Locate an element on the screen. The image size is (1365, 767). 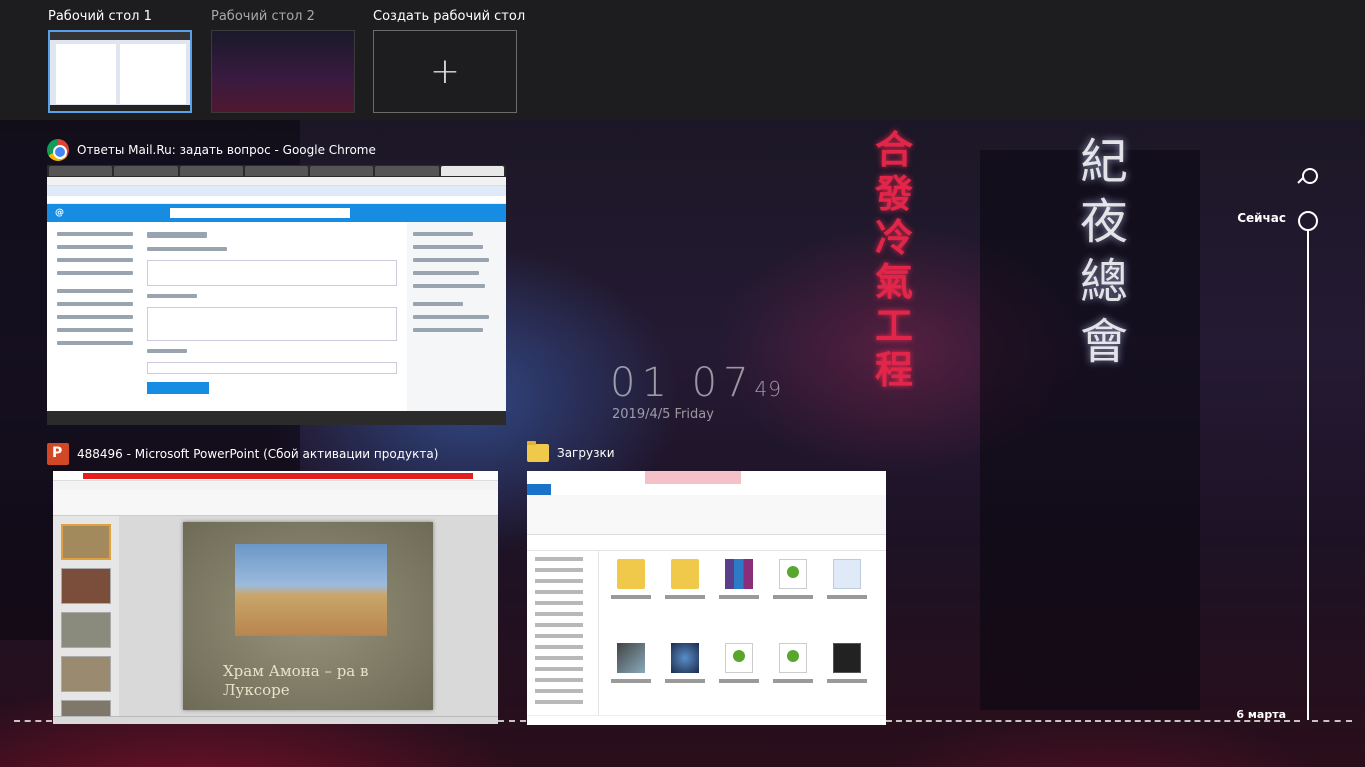
slide-editor: Храм Амона – ра в Луксоре is located at coordinates (308, 616).